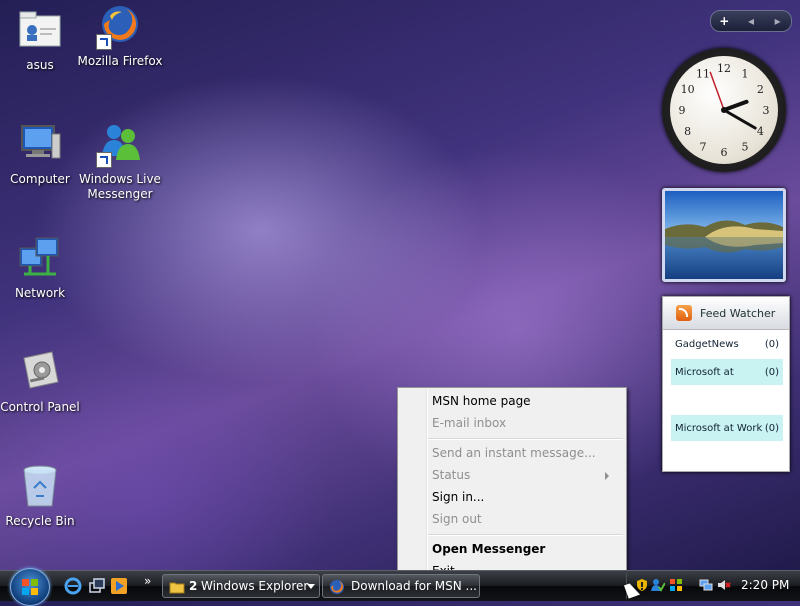 The width and height of the screenshot is (800, 606). What do you see at coordinates (524, 549) in the screenshot?
I see `menu-item-open-messenger: Open Messenger` at bounding box center [524, 549].